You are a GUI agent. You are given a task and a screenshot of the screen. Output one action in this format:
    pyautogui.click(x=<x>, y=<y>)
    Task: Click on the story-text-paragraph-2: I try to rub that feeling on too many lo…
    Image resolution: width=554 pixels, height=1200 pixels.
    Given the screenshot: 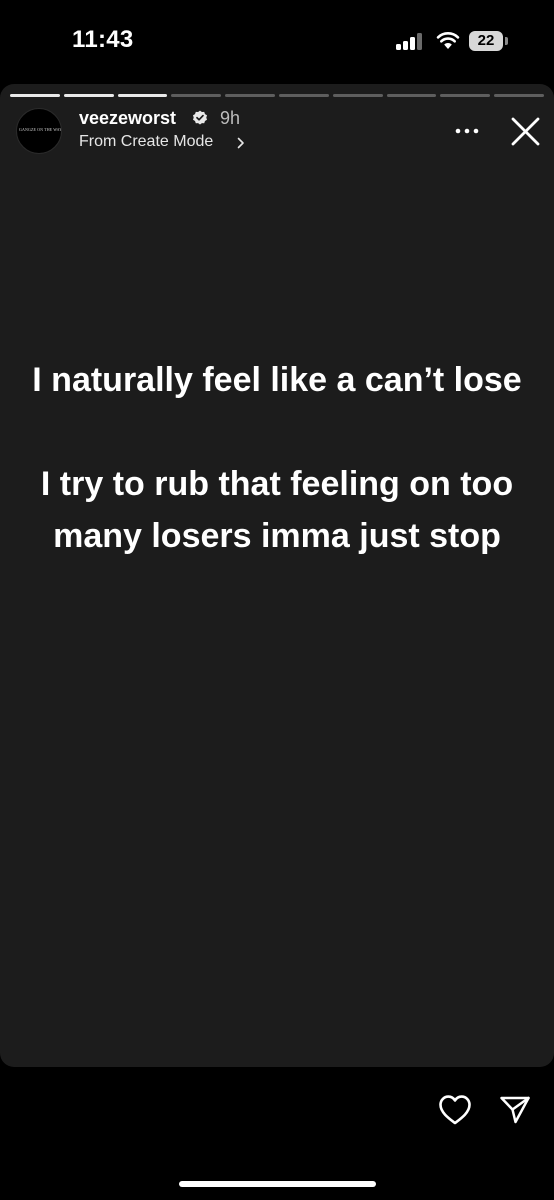 What is the action you would take?
    pyautogui.click(x=277, y=510)
    